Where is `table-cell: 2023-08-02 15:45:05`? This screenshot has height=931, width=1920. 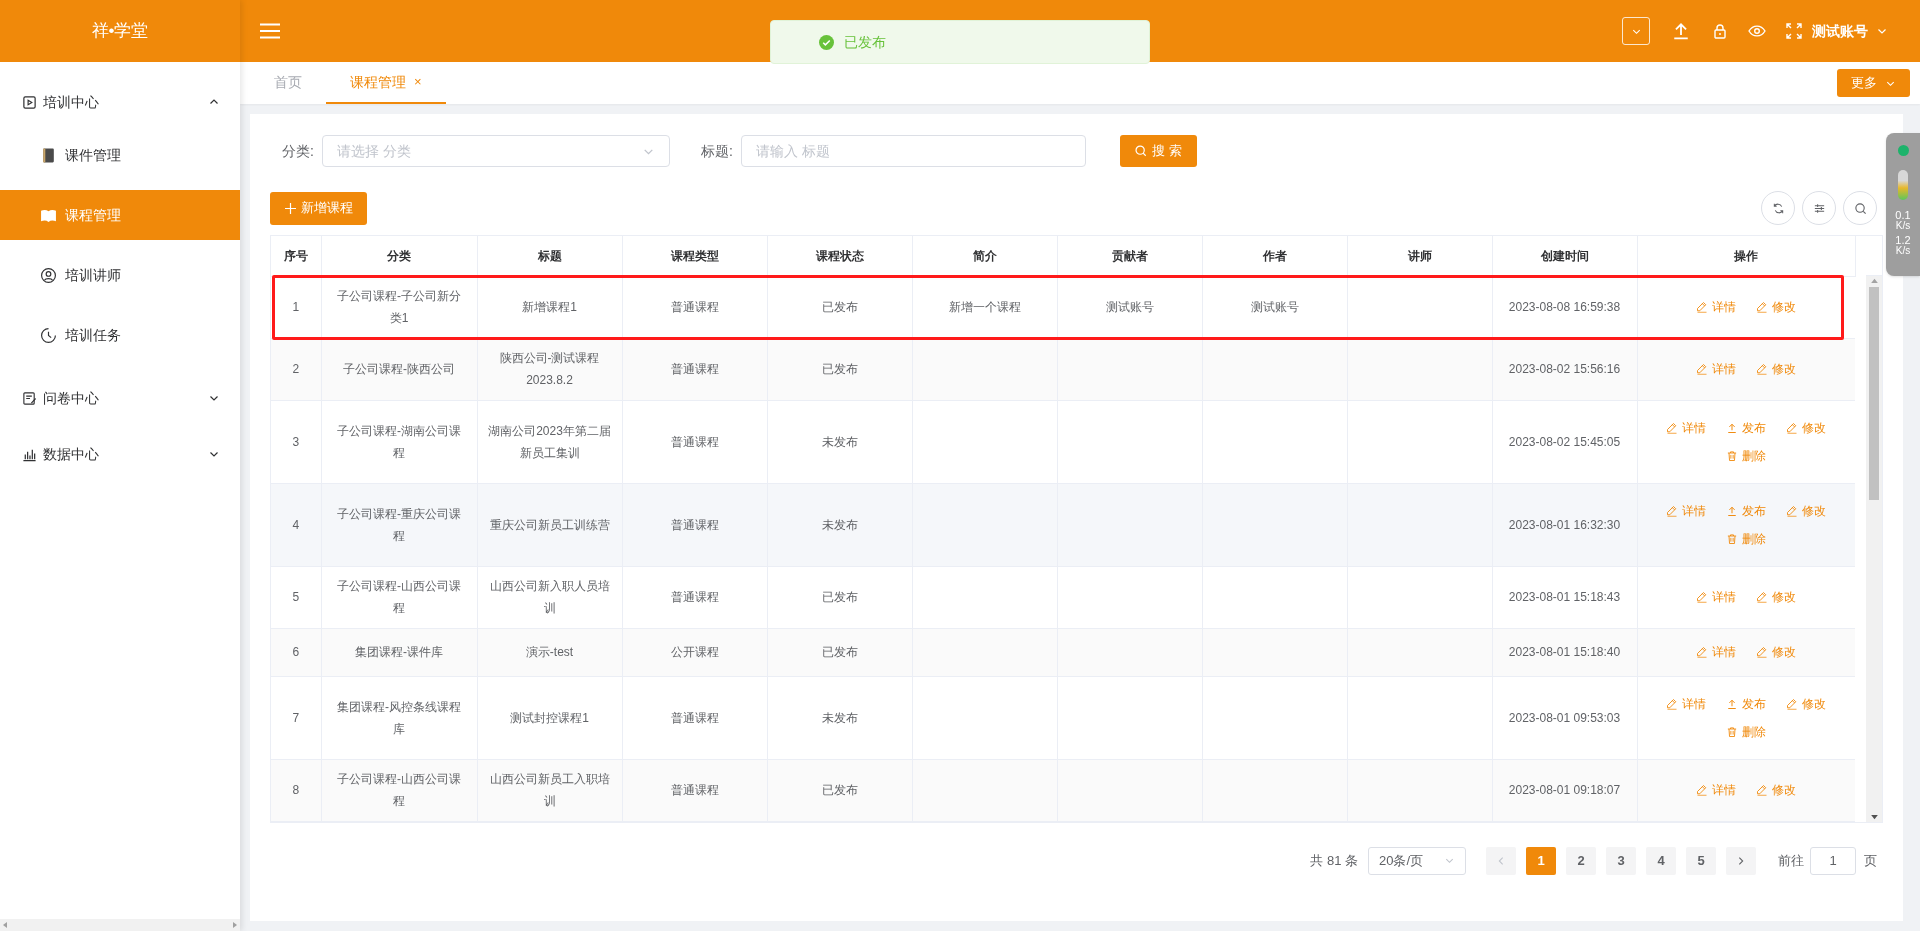 table-cell: 2023-08-02 15:45:05 is located at coordinates (1564, 441).